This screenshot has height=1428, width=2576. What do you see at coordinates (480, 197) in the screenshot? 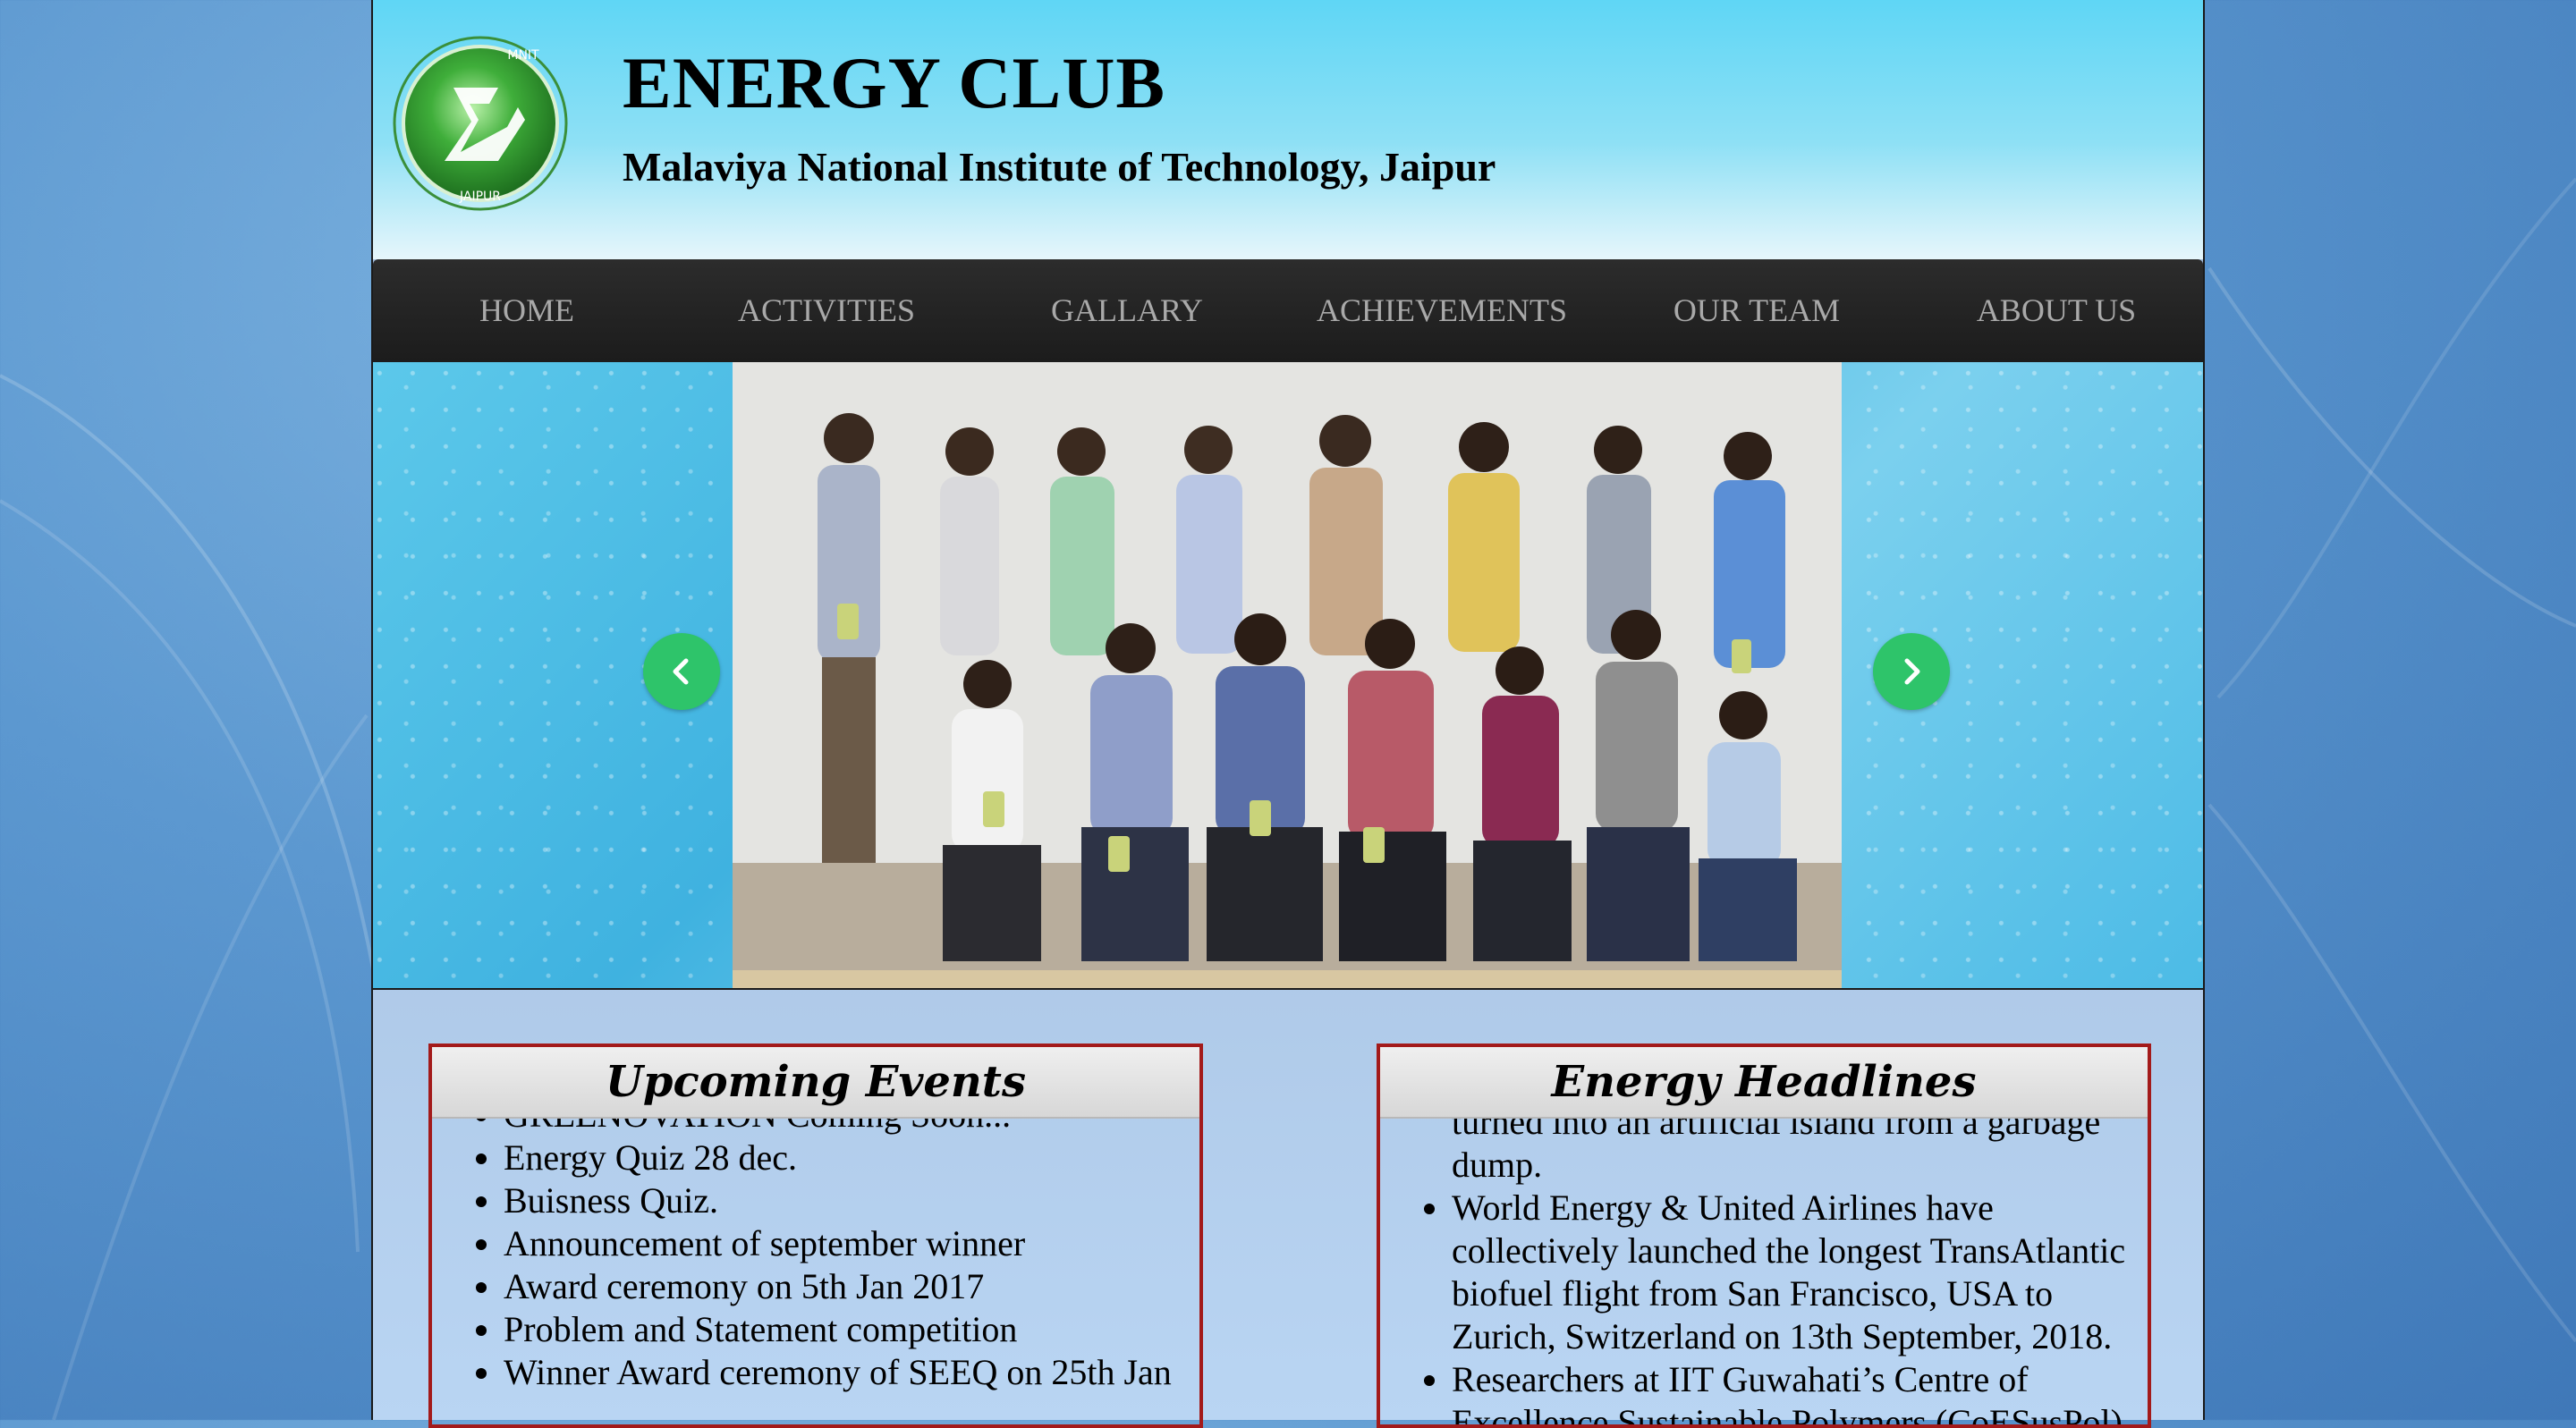
I see `logo-ring-text: JAIPUR` at bounding box center [480, 197].